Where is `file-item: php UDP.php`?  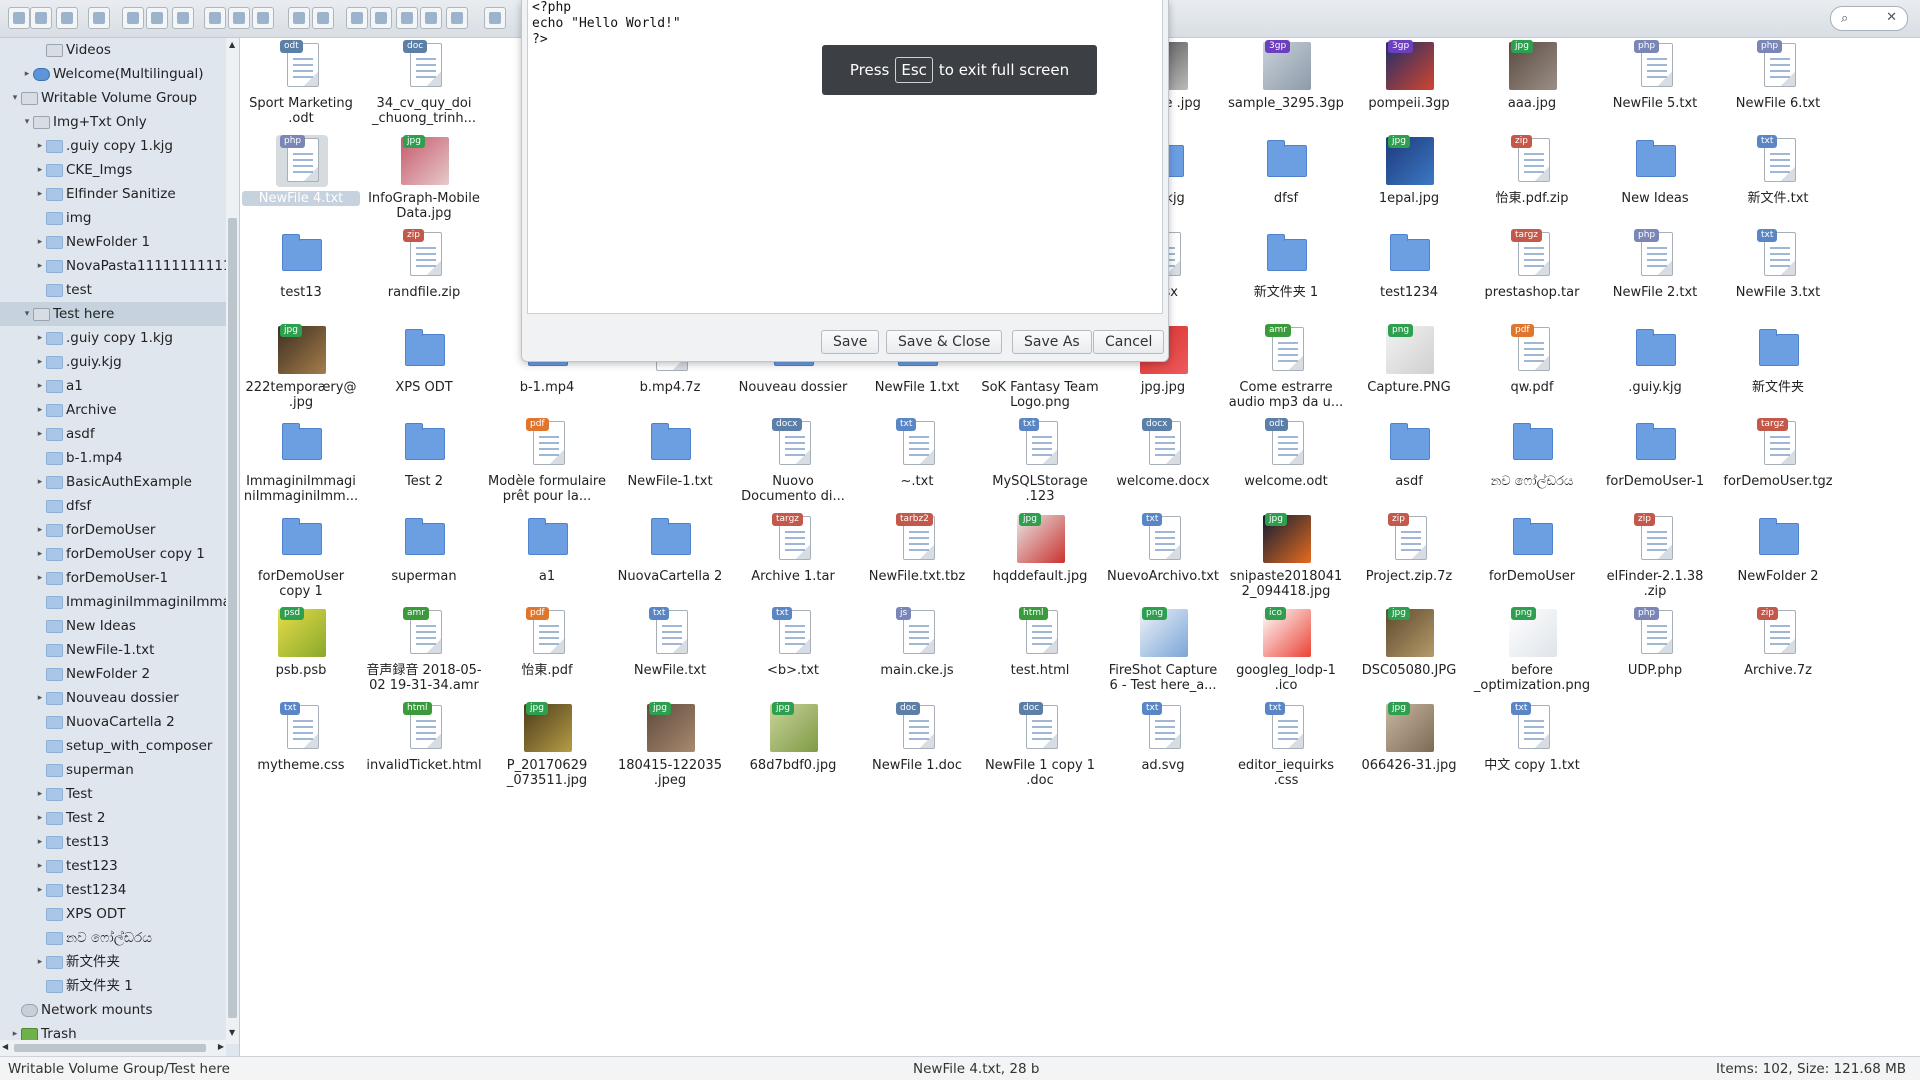 file-item: php UDP.php is located at coordinates (1655, 651).